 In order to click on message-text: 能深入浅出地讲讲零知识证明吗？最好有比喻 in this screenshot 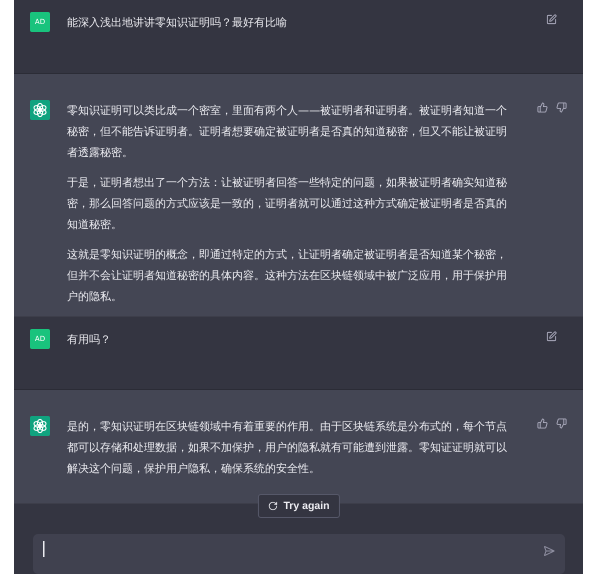, I will do `click(177, 23)`.